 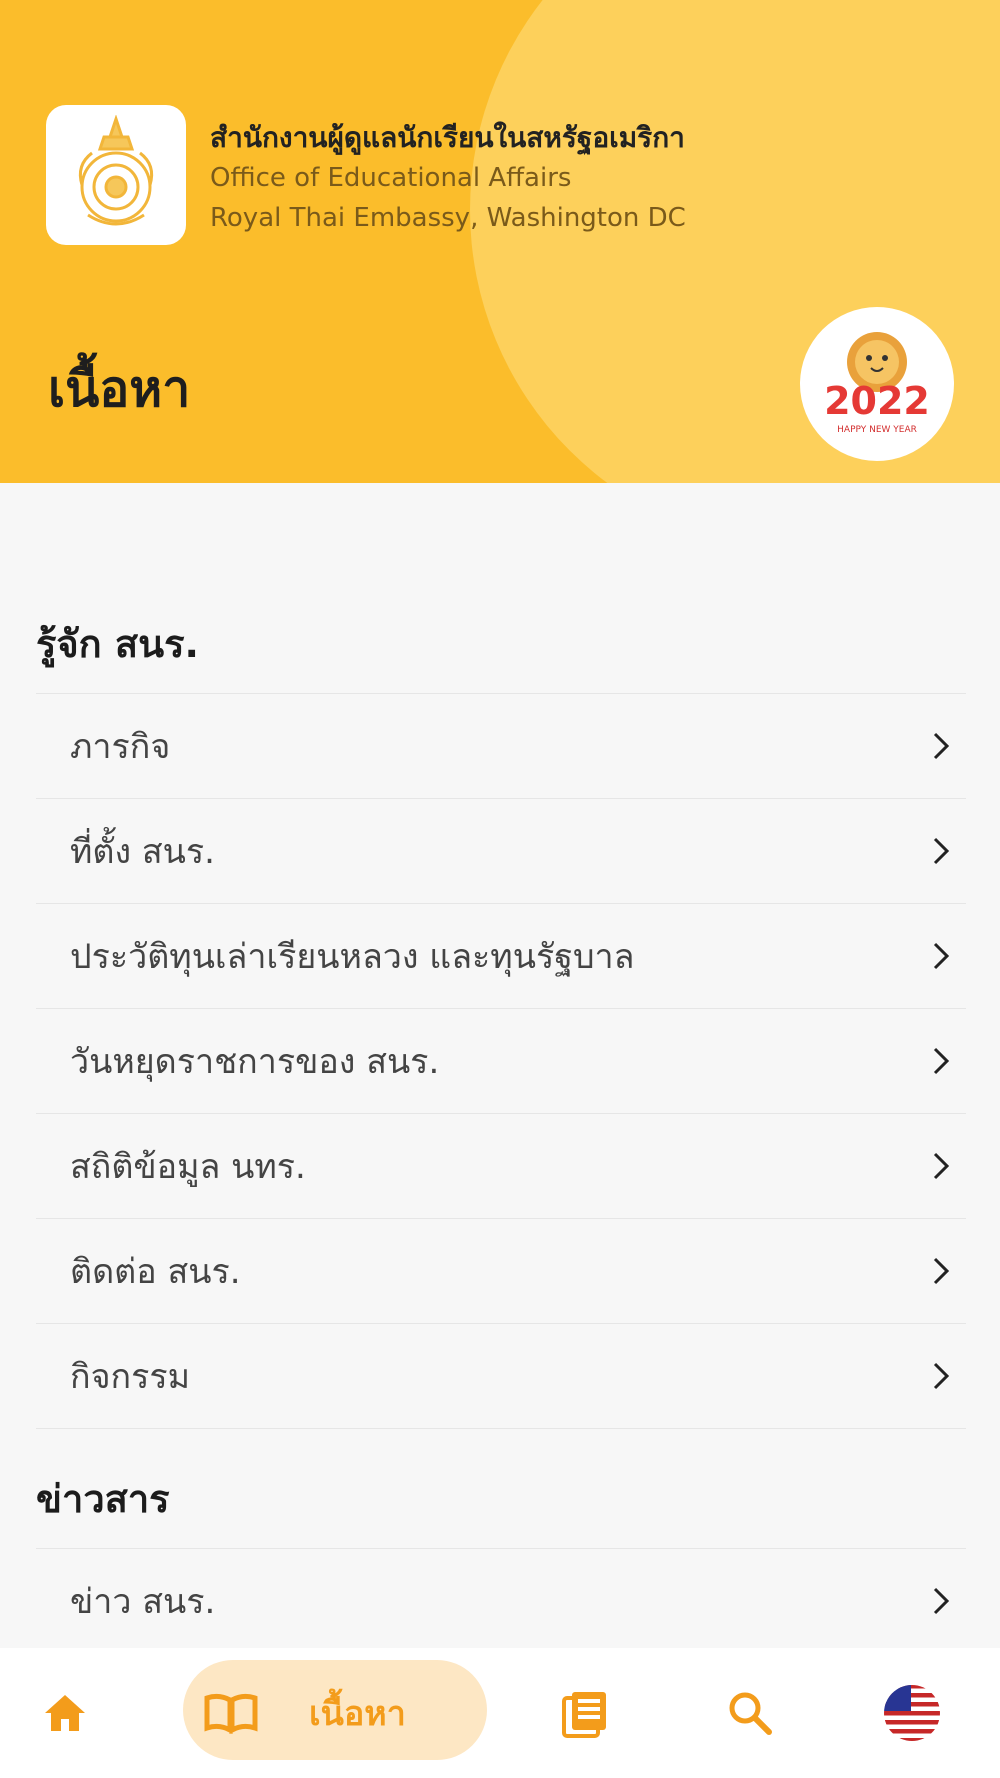 What do you see at coordinates (501, 1376) in the screenshot?
I see `list-item-activities: กิจกรรม` at bounding box center [501, 1376].